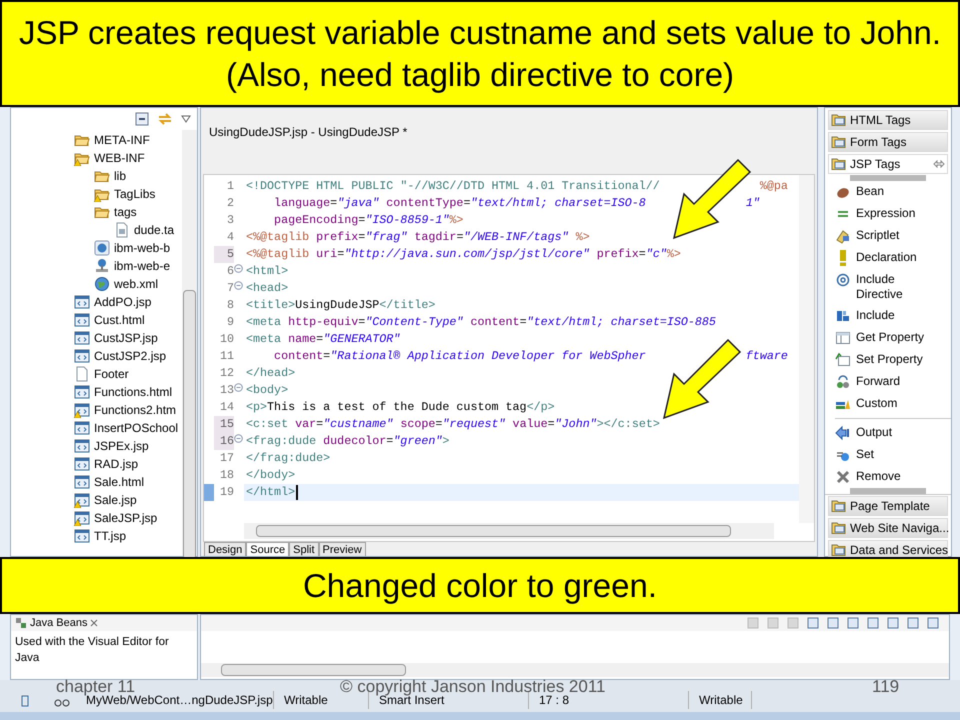 This screenshot has width=960, height=720. What do you see at coordinates (128, 140) in the screenshot?
I see `tree-item: META-INF` at bounding box center [128, 140].